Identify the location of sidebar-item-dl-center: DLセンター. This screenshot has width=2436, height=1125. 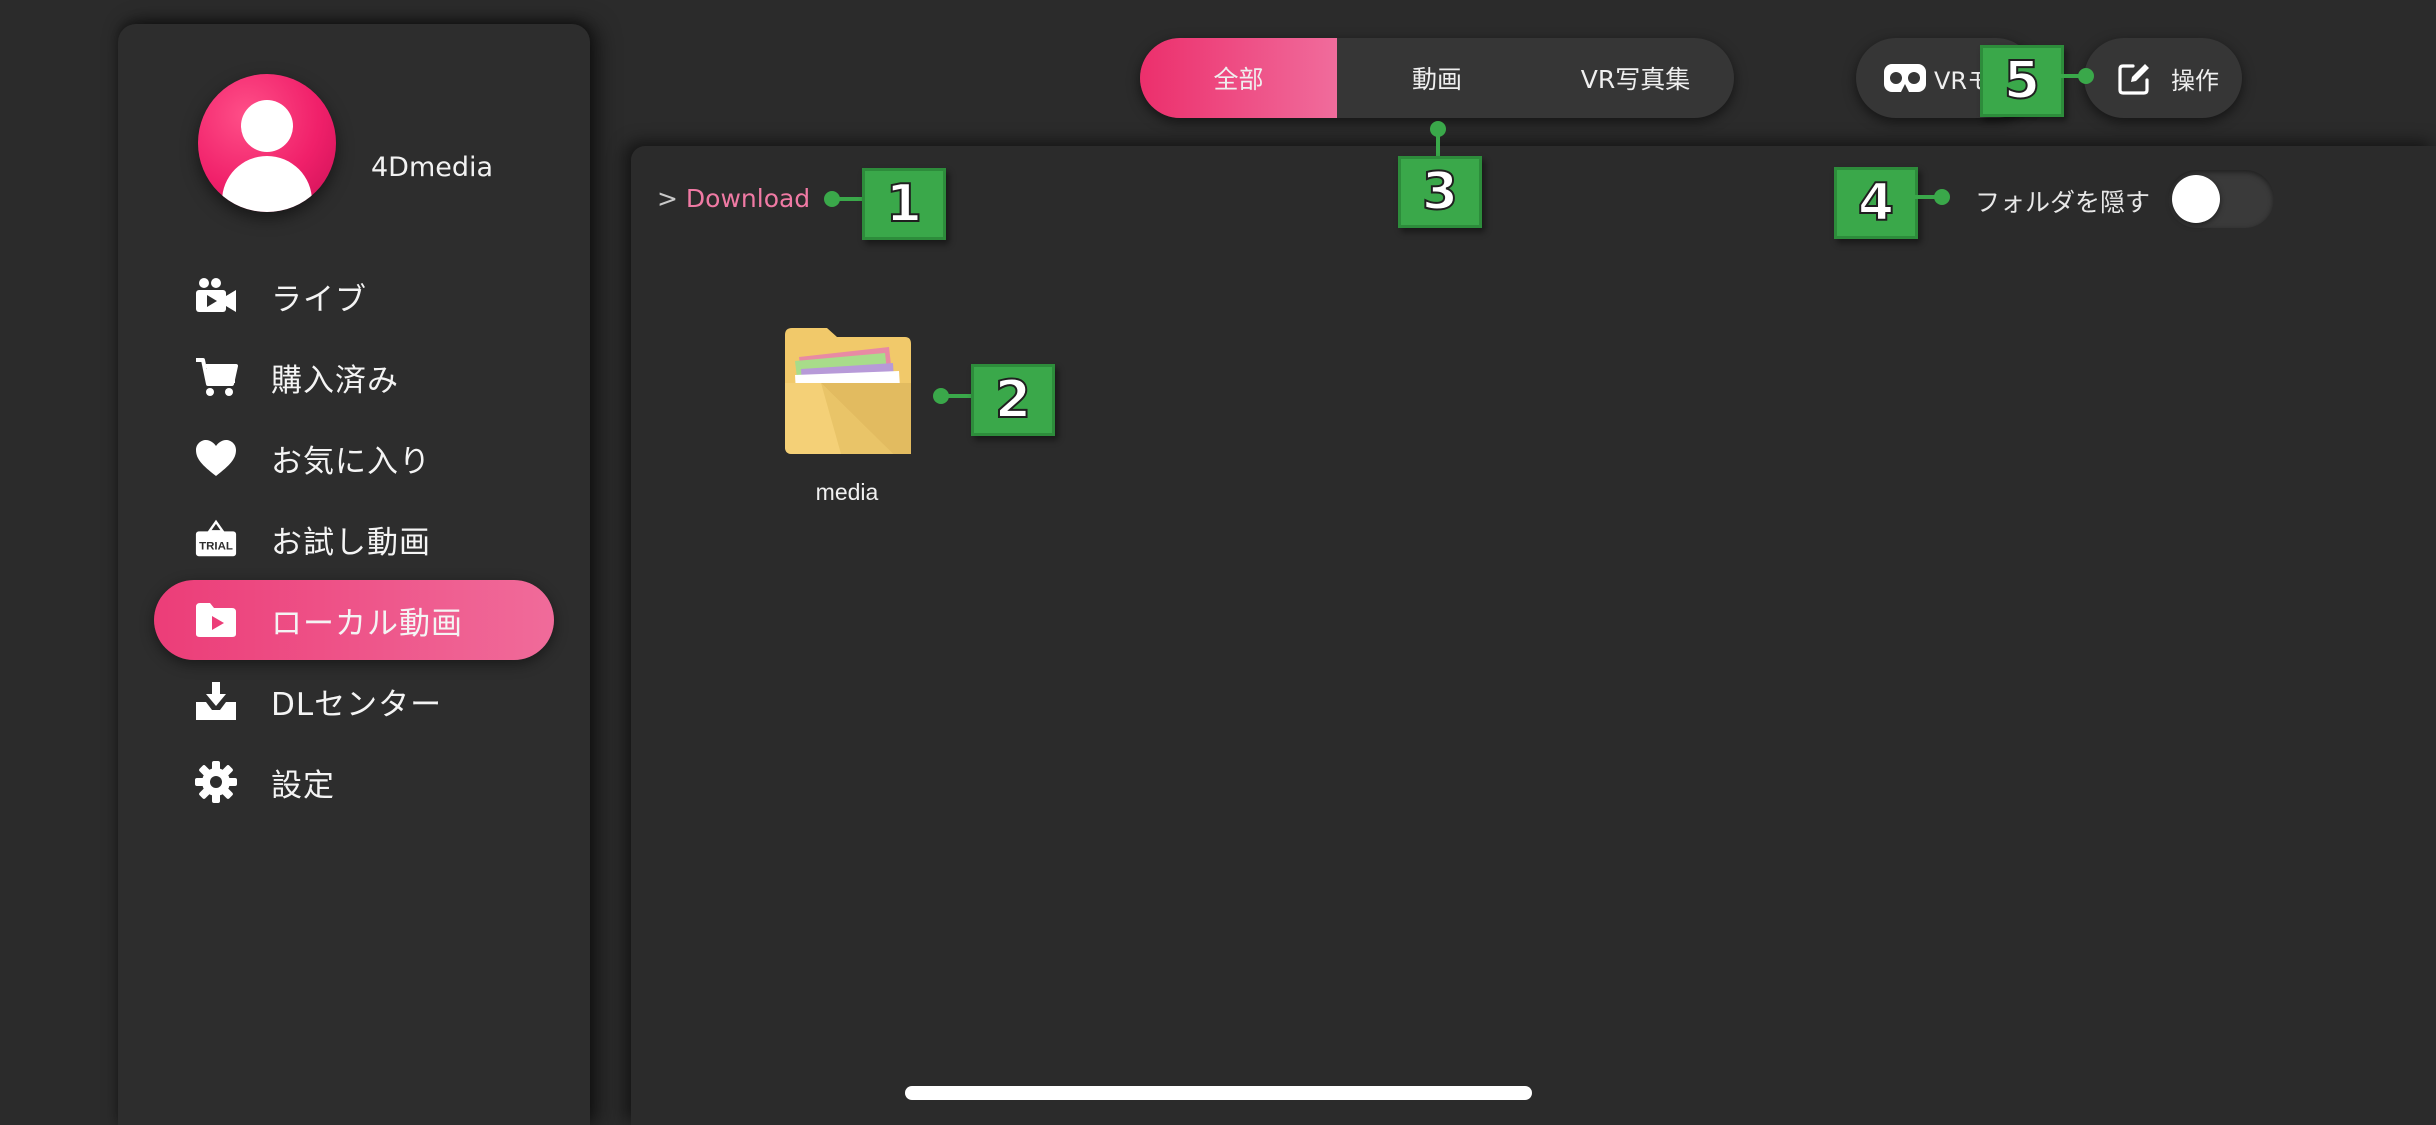
(354, 701).